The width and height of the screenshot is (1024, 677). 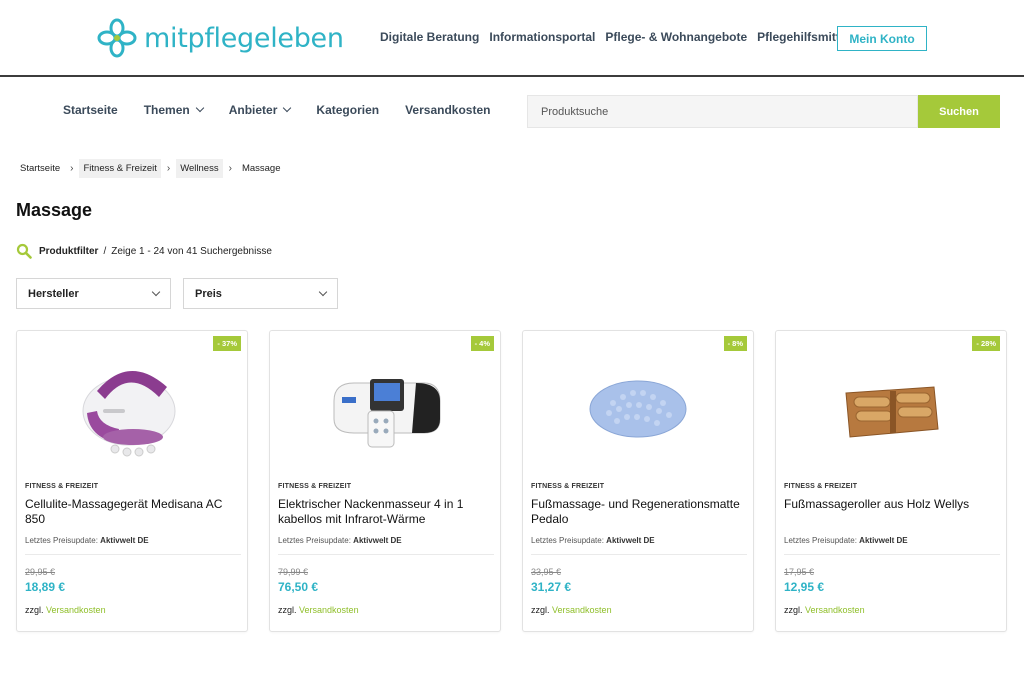 I want to click on my-account-button: Mein Konto, so click(x=882, y=38).